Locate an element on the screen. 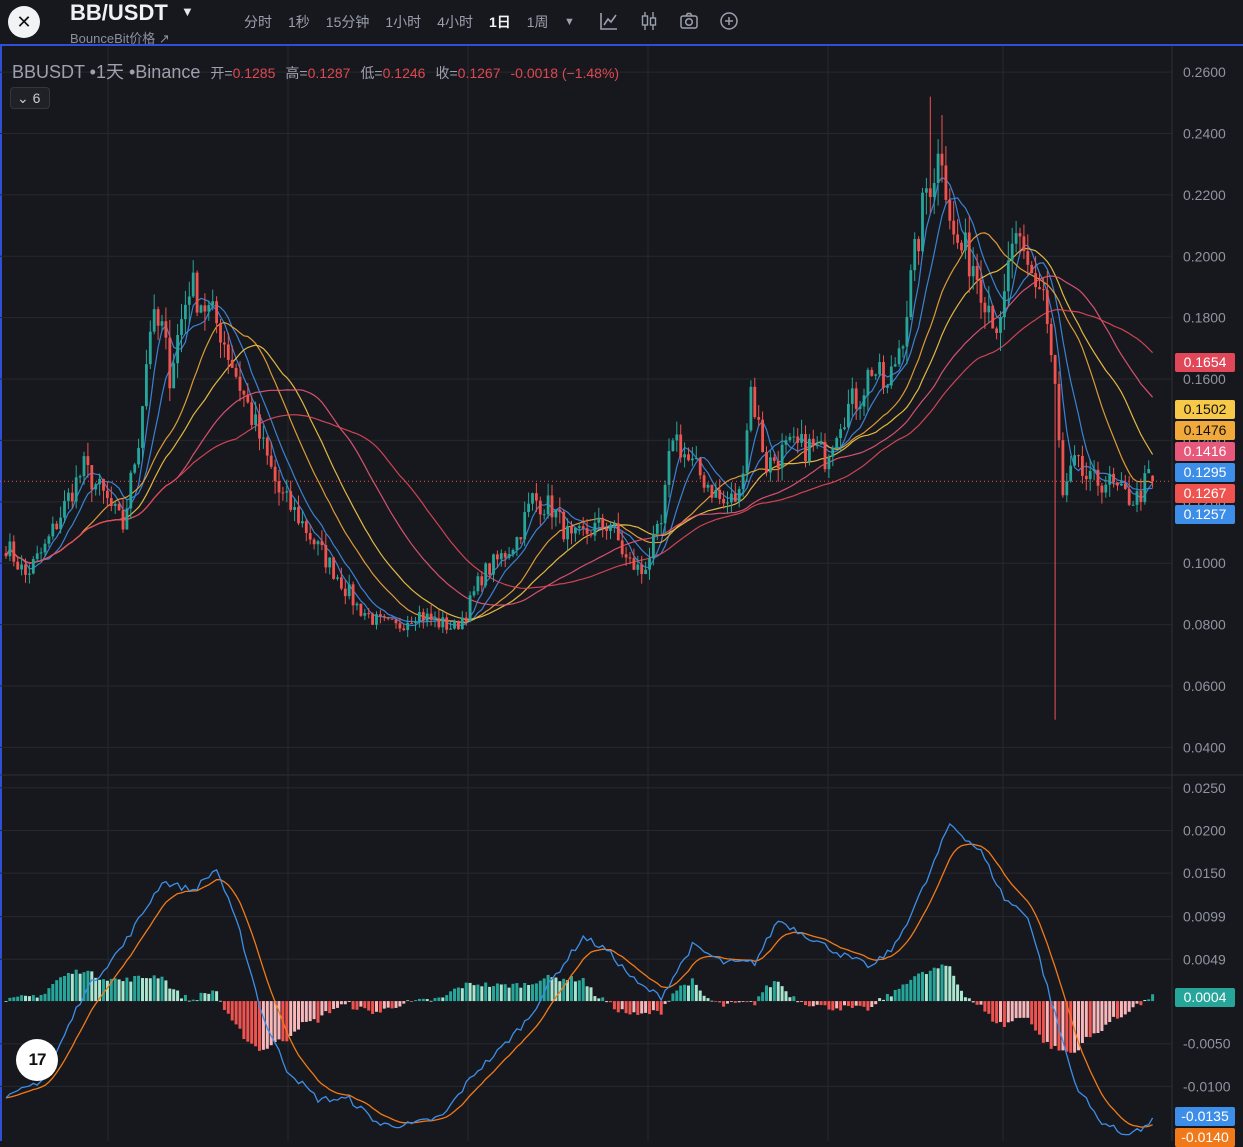  add-icon is located at coordinates (729, 21).